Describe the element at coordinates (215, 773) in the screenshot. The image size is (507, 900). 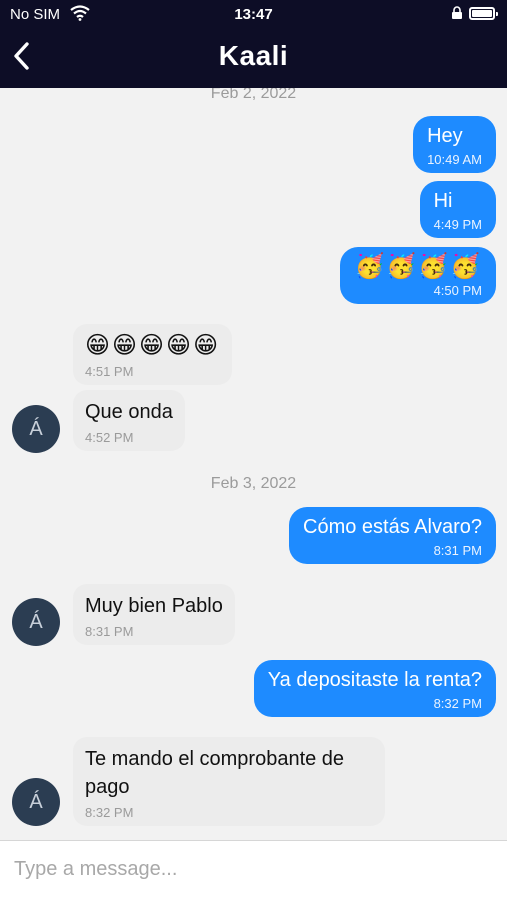
I see `message-text: Te mando el comprobante de pago` at that location.